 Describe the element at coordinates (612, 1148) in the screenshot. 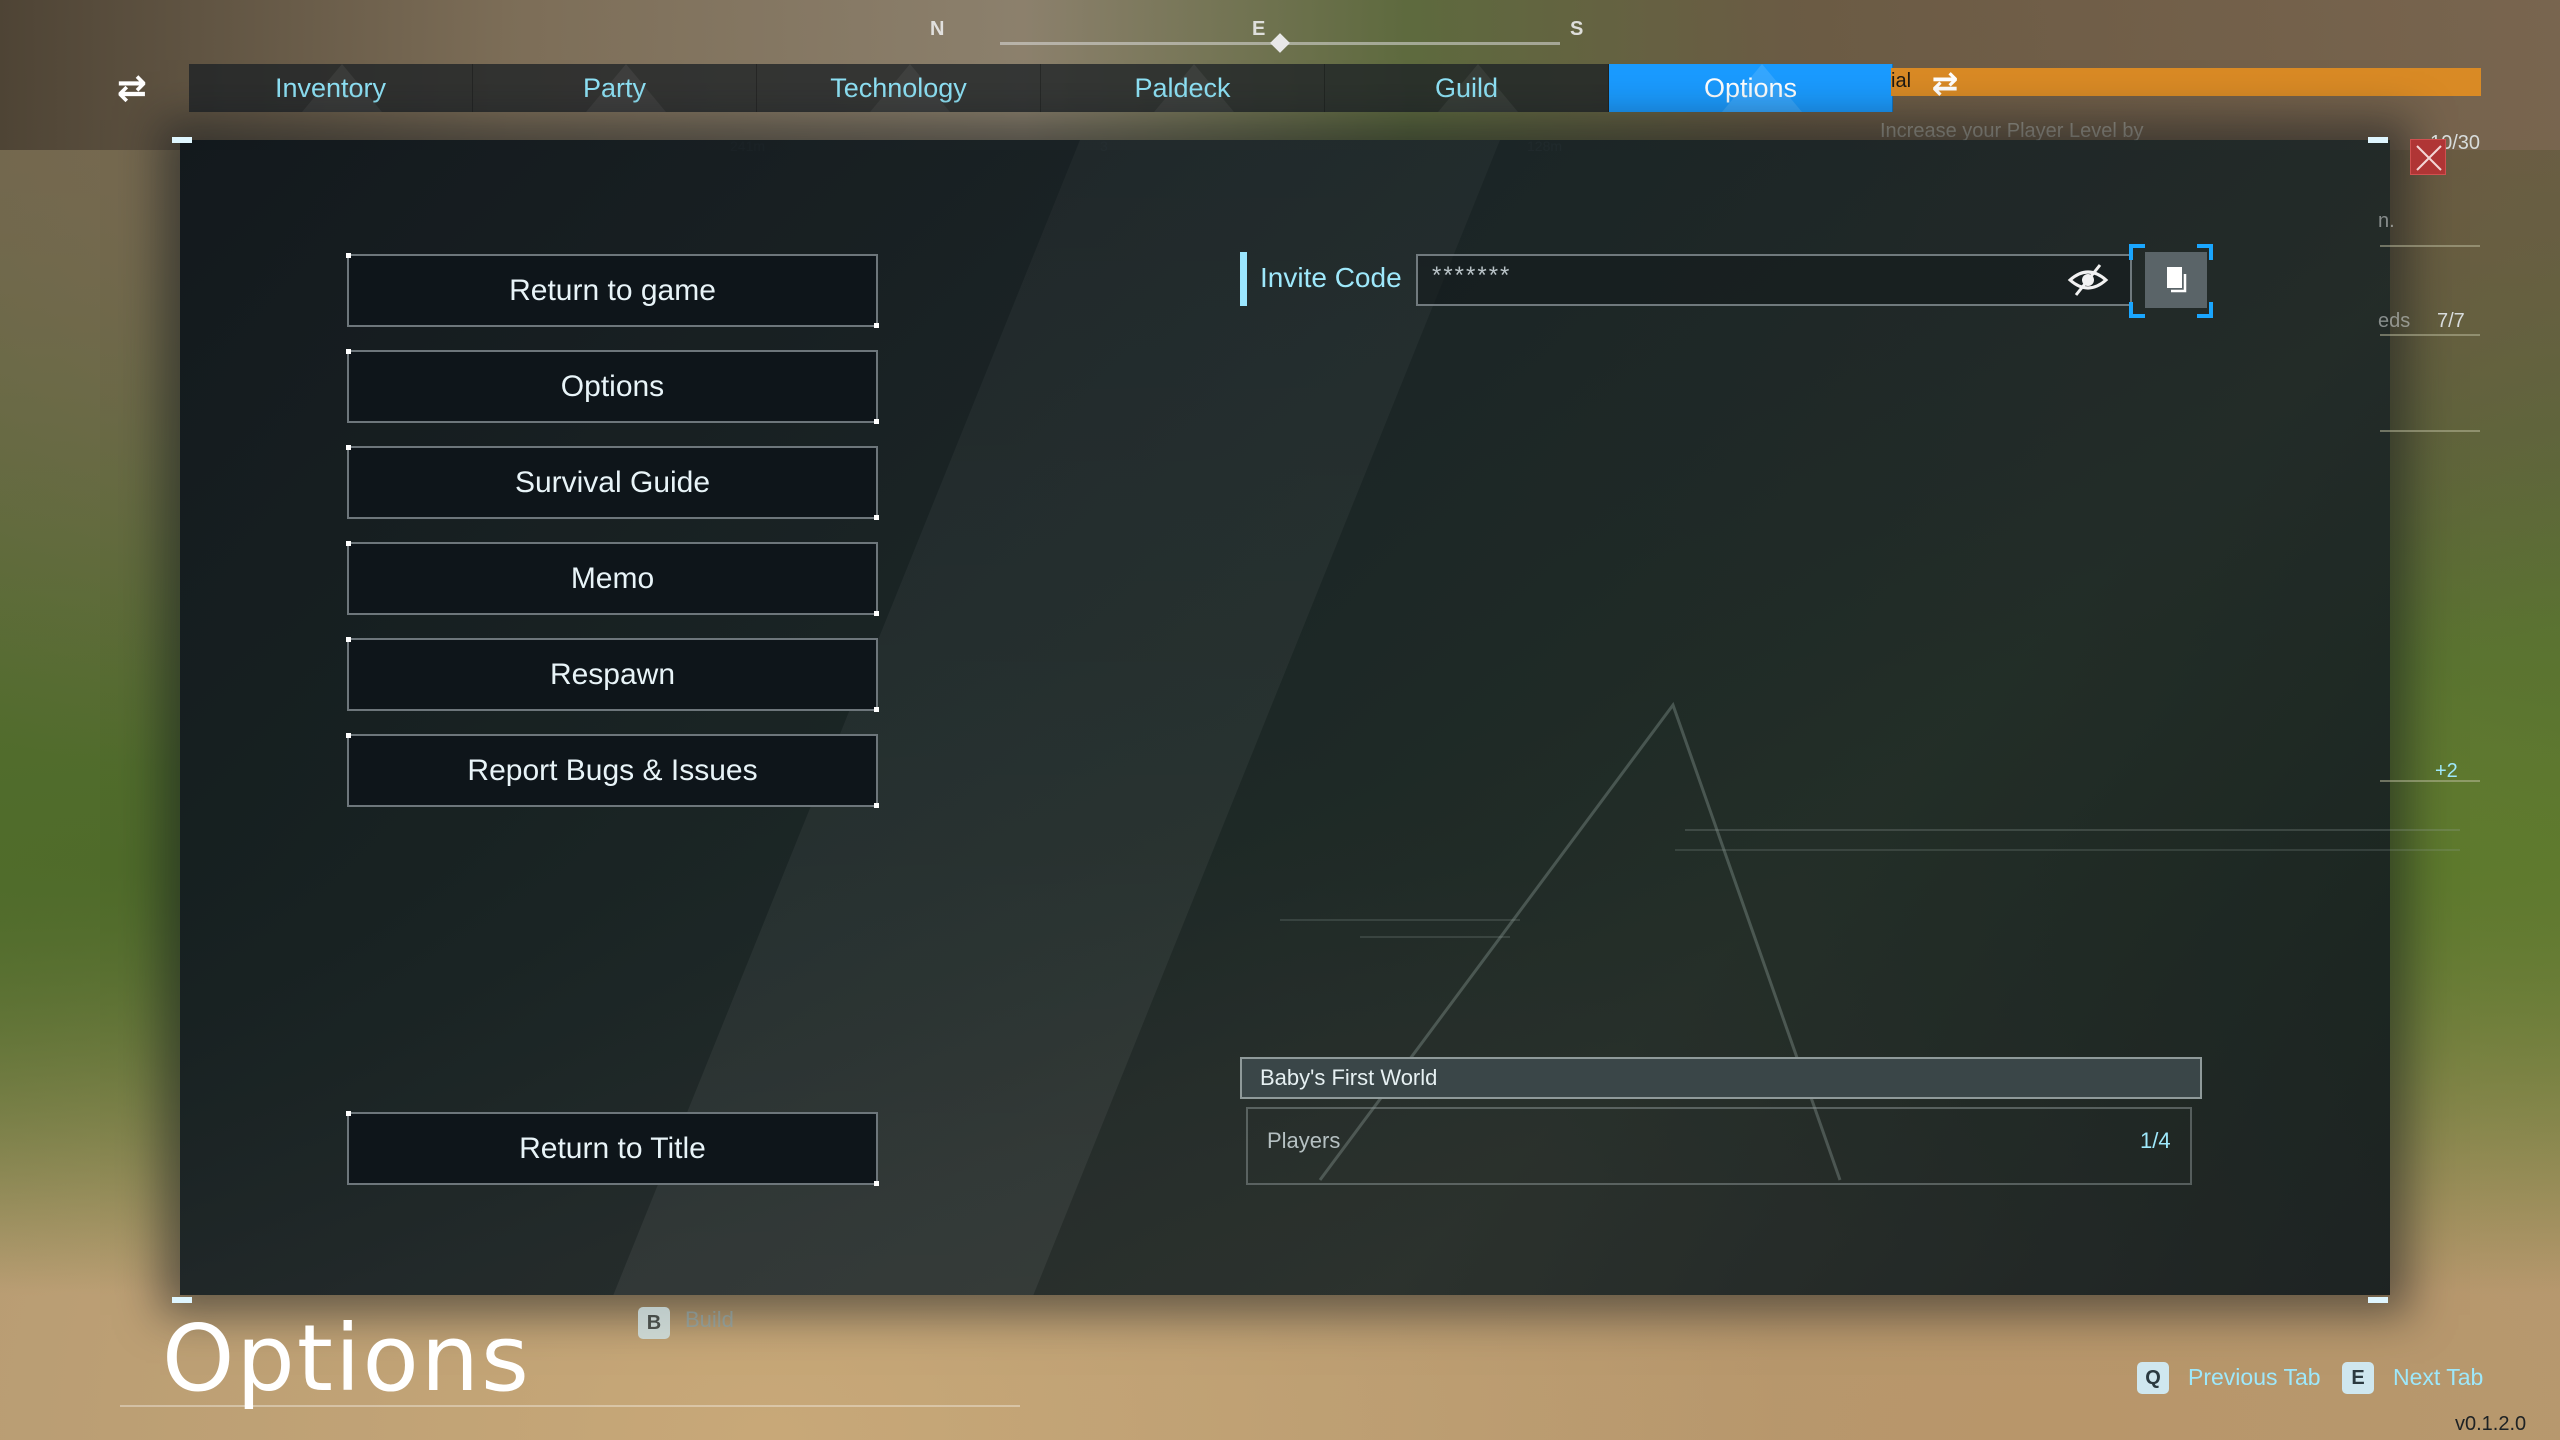

I see `return-to-title-button: Return to Title` at that location.